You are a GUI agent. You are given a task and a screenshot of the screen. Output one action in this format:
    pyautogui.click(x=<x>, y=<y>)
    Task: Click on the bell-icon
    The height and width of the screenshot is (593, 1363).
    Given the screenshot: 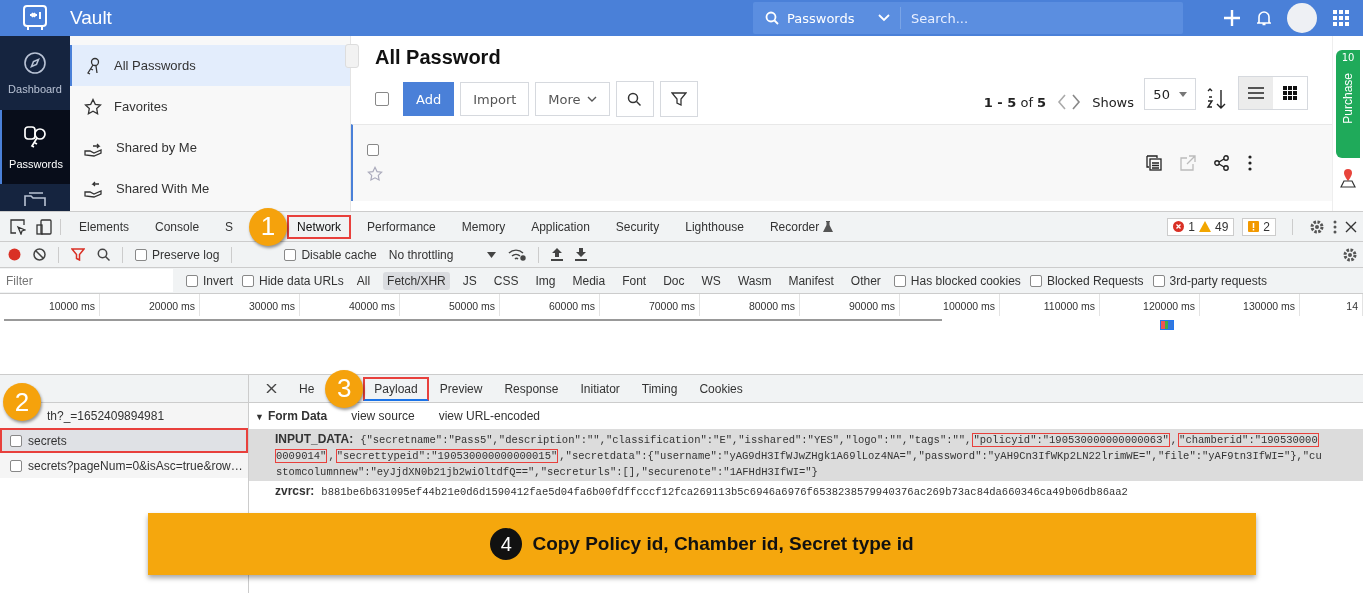 What is the action you would take?
    pyautogui.click(x=1264, y=18)
    